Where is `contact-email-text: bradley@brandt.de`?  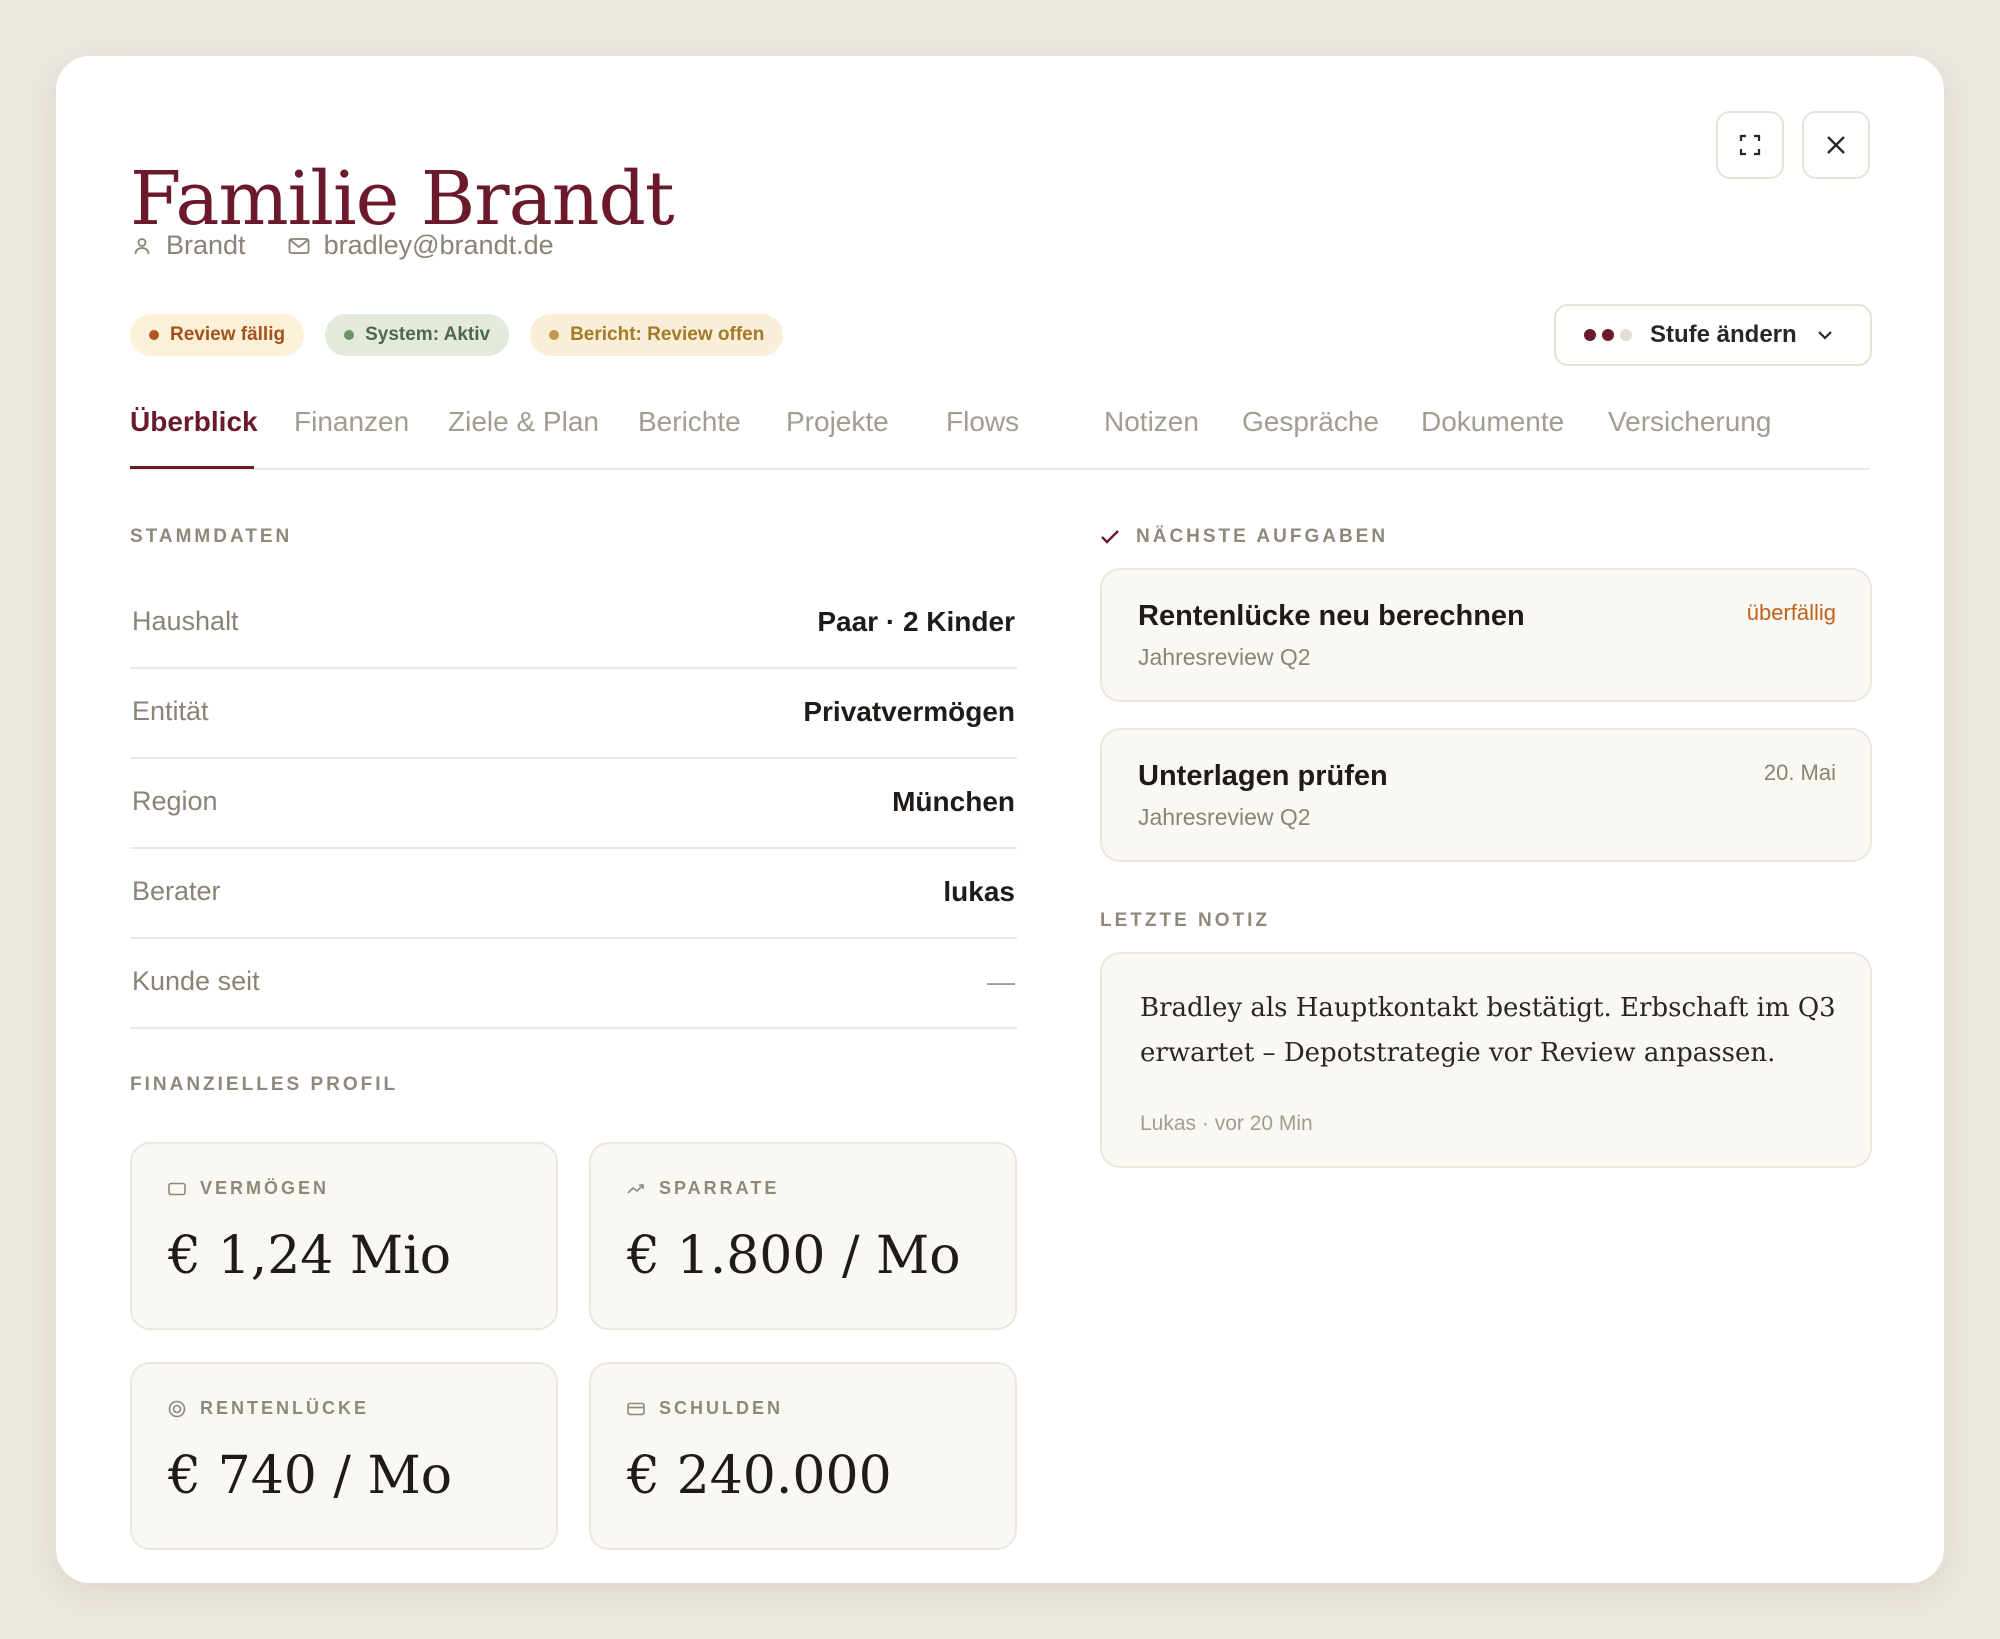 contact-email-text: bradley@brandt.de is located at coordinates (438, 245).